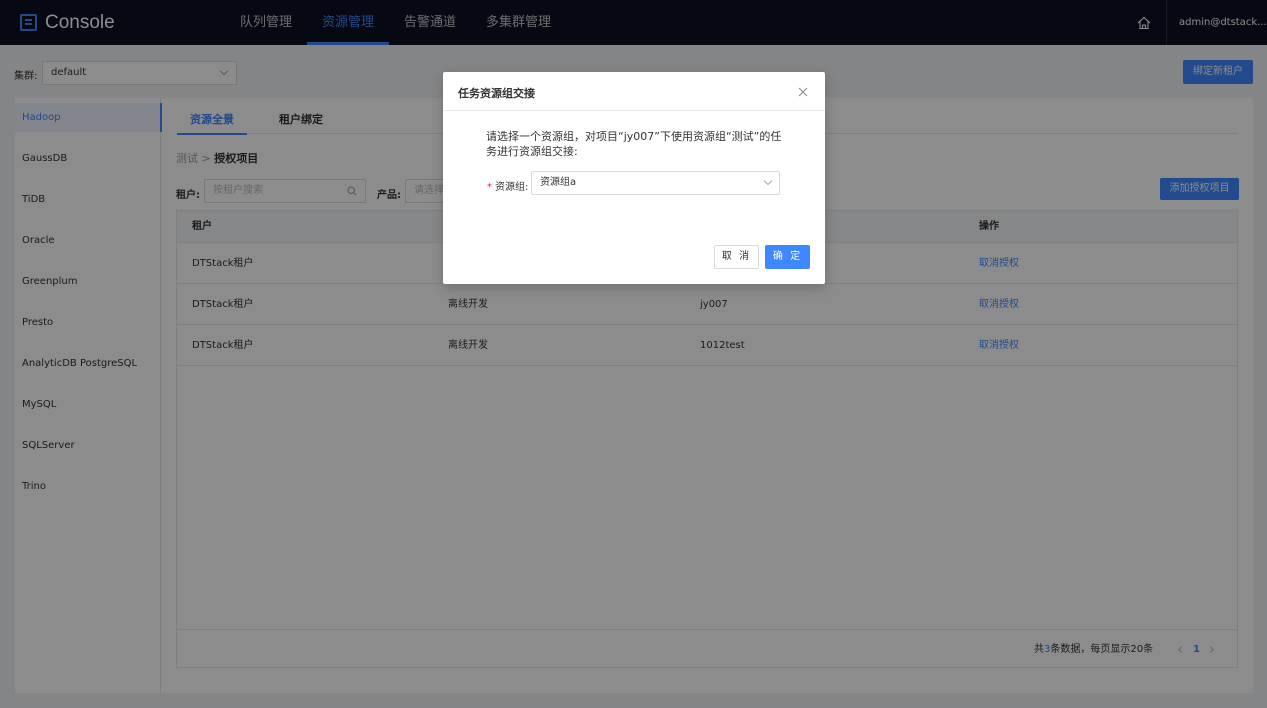  Describe the element at coordinates (736, 257) in the screenshot. I see `cancel-button: 取 消` at that location.